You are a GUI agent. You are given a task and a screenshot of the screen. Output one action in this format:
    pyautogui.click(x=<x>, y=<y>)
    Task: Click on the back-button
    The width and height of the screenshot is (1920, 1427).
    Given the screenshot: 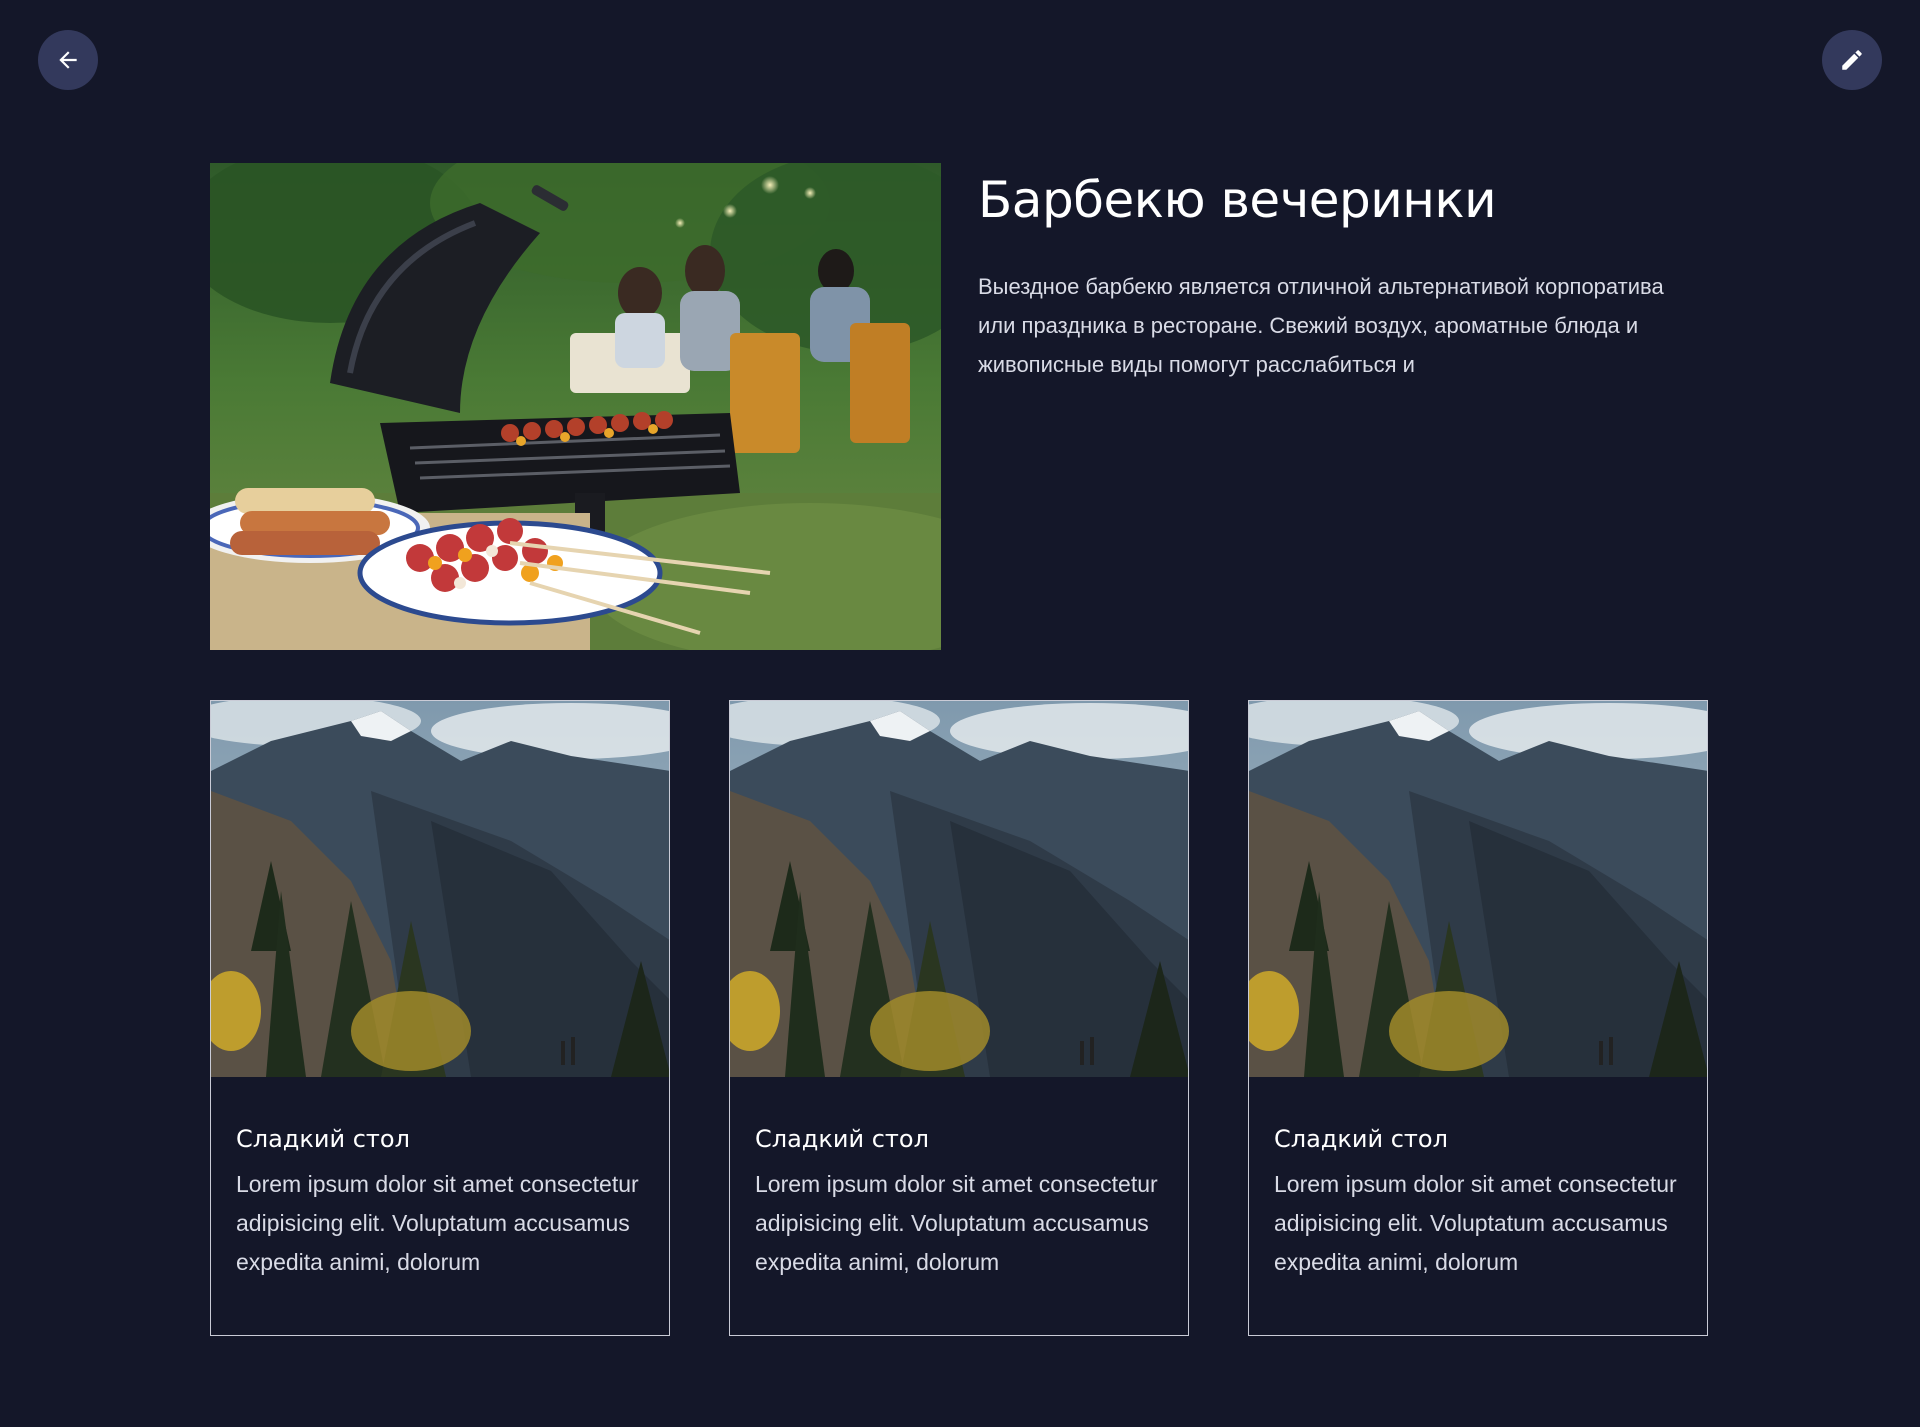 What is the action you would take?
    pyautogui.click(x=68, y=60)
    